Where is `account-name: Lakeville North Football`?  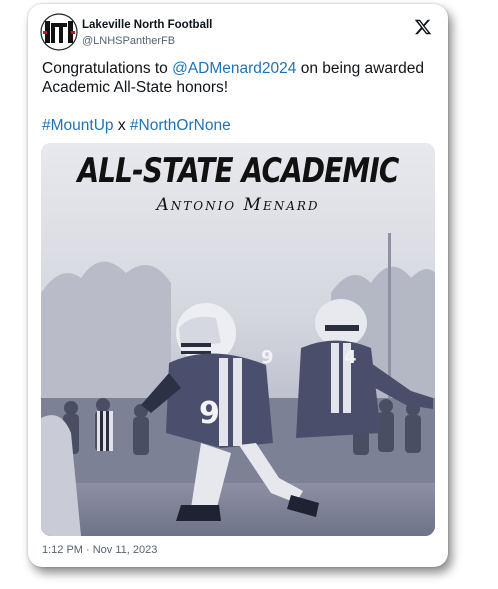 account-name: Lakeville North Football is located at coordinates (147, 25).